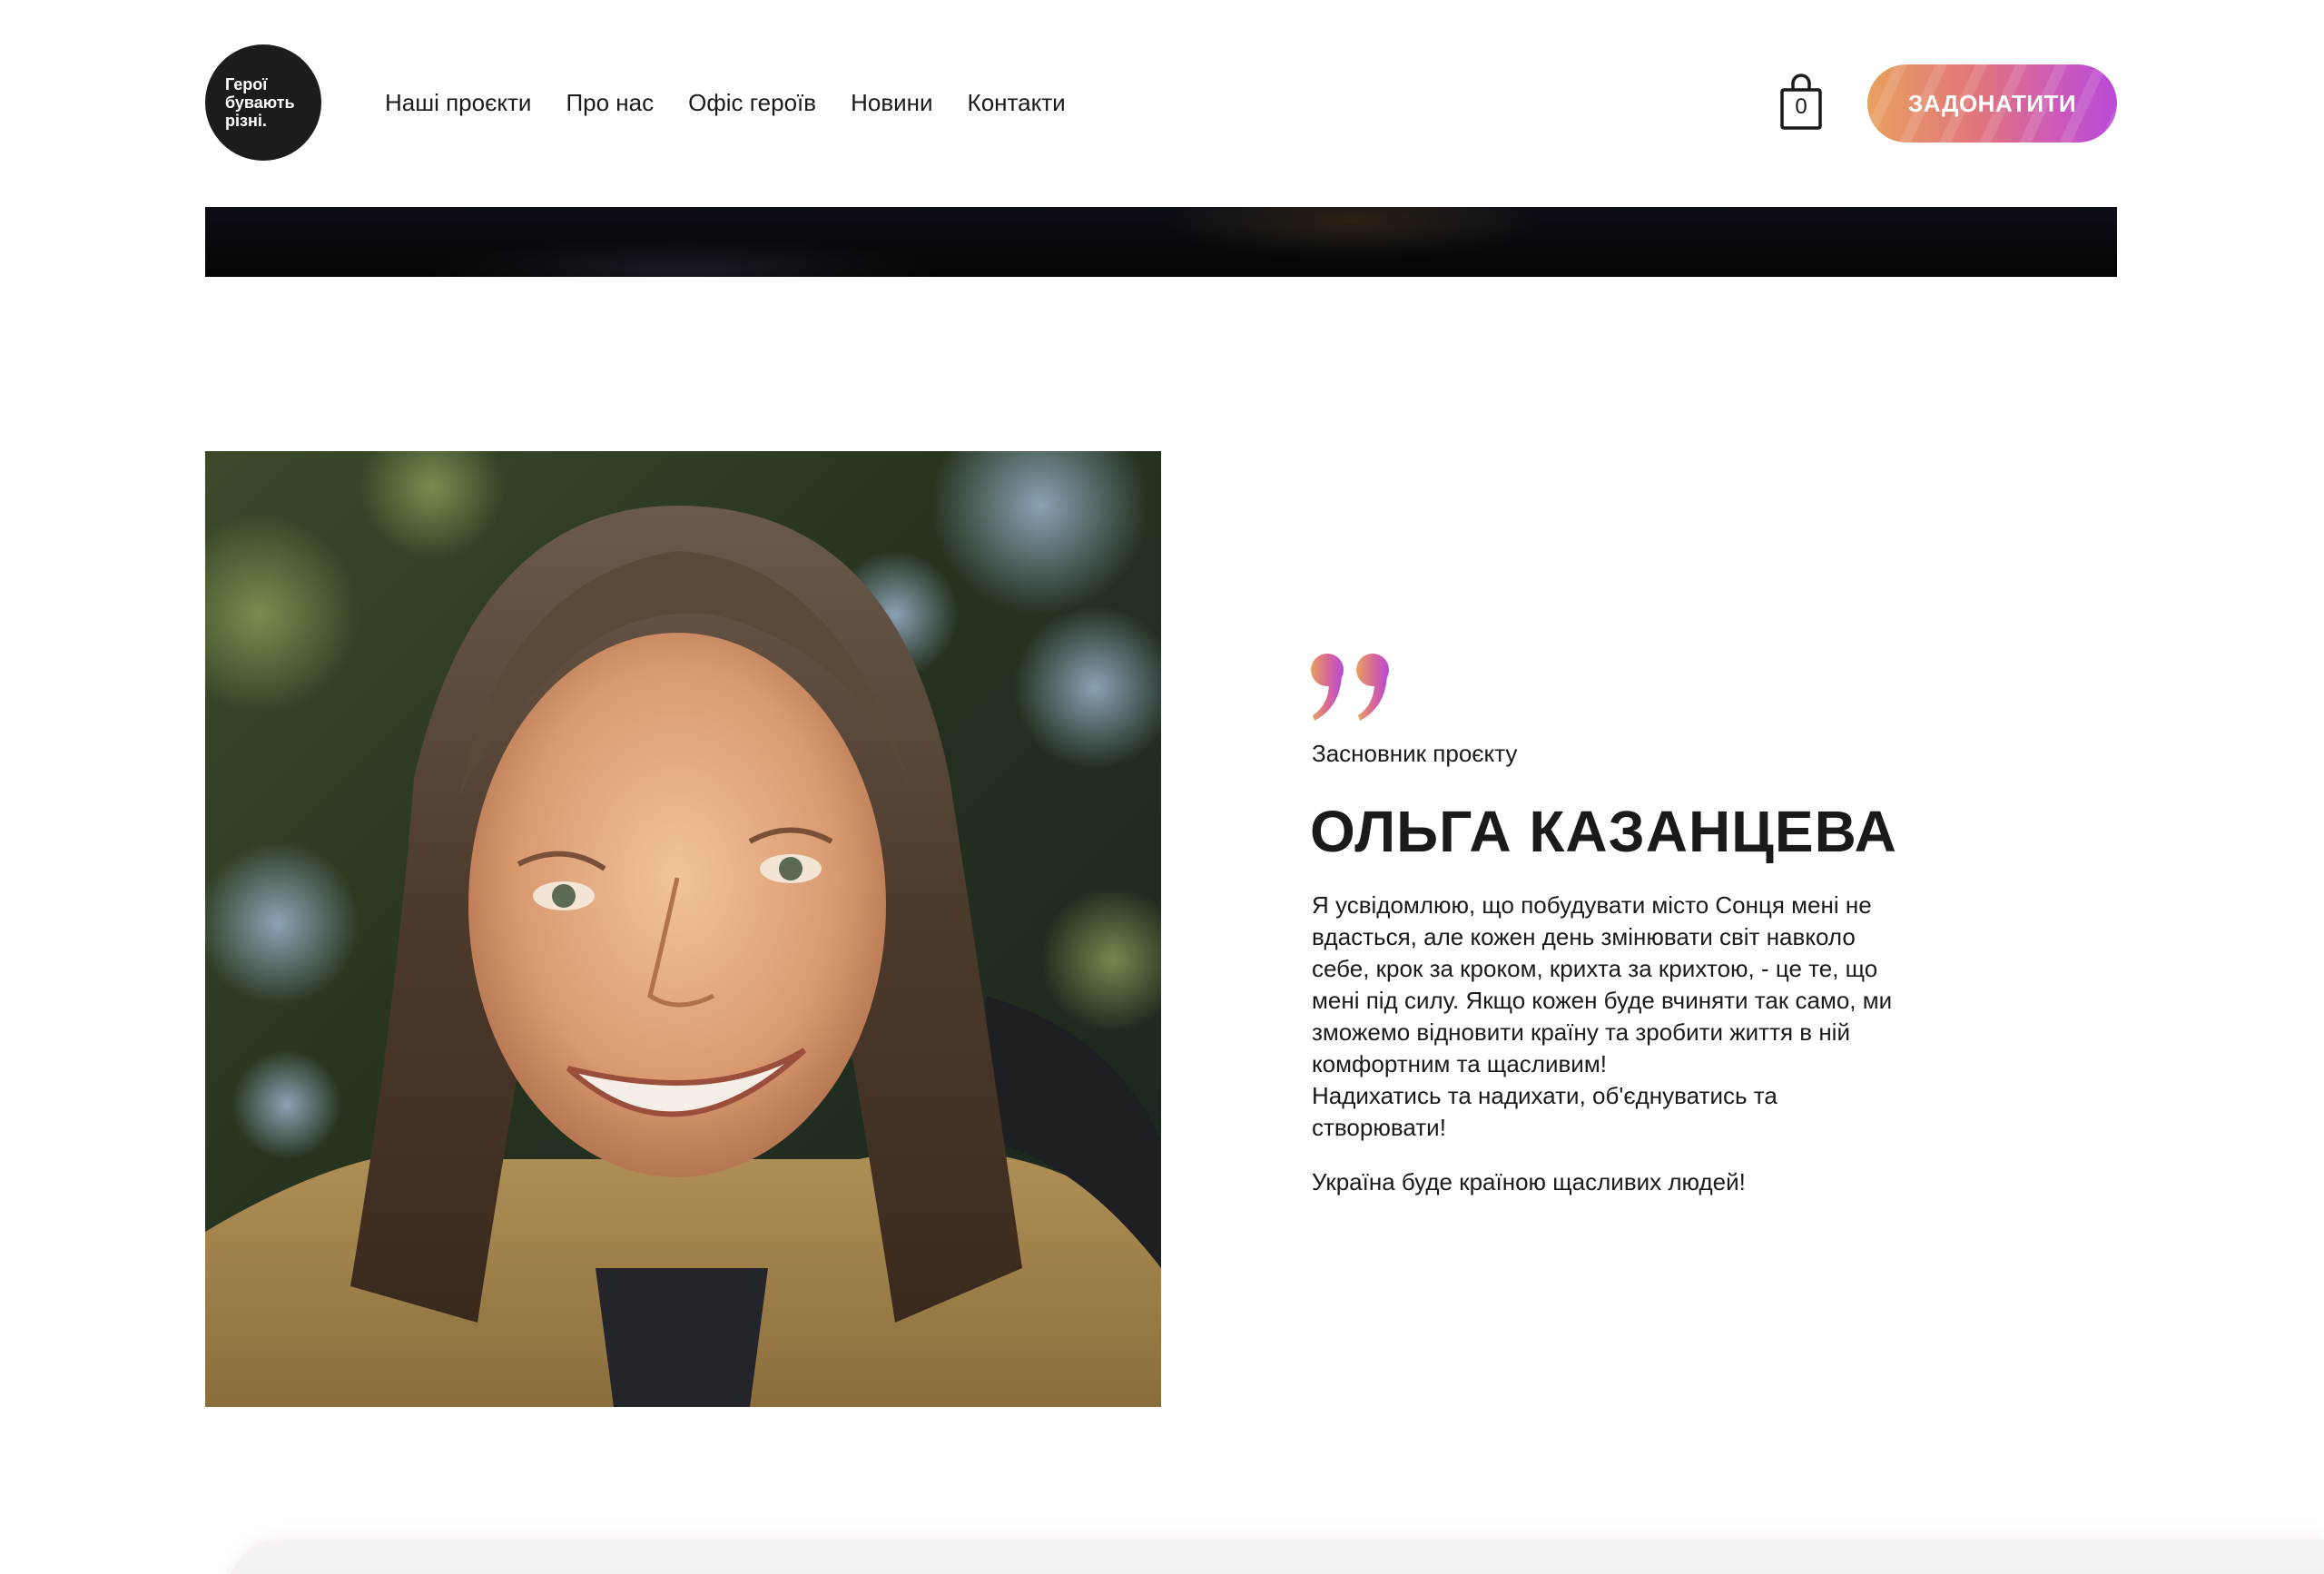 This screenshot has height=1574, width=2324. What do you see at coordinates (1603, 831) in the screenshot?
I see `founder-name: ОЛЬГА КАЗАНЦЕВА` at bounding box center [1603, 831].